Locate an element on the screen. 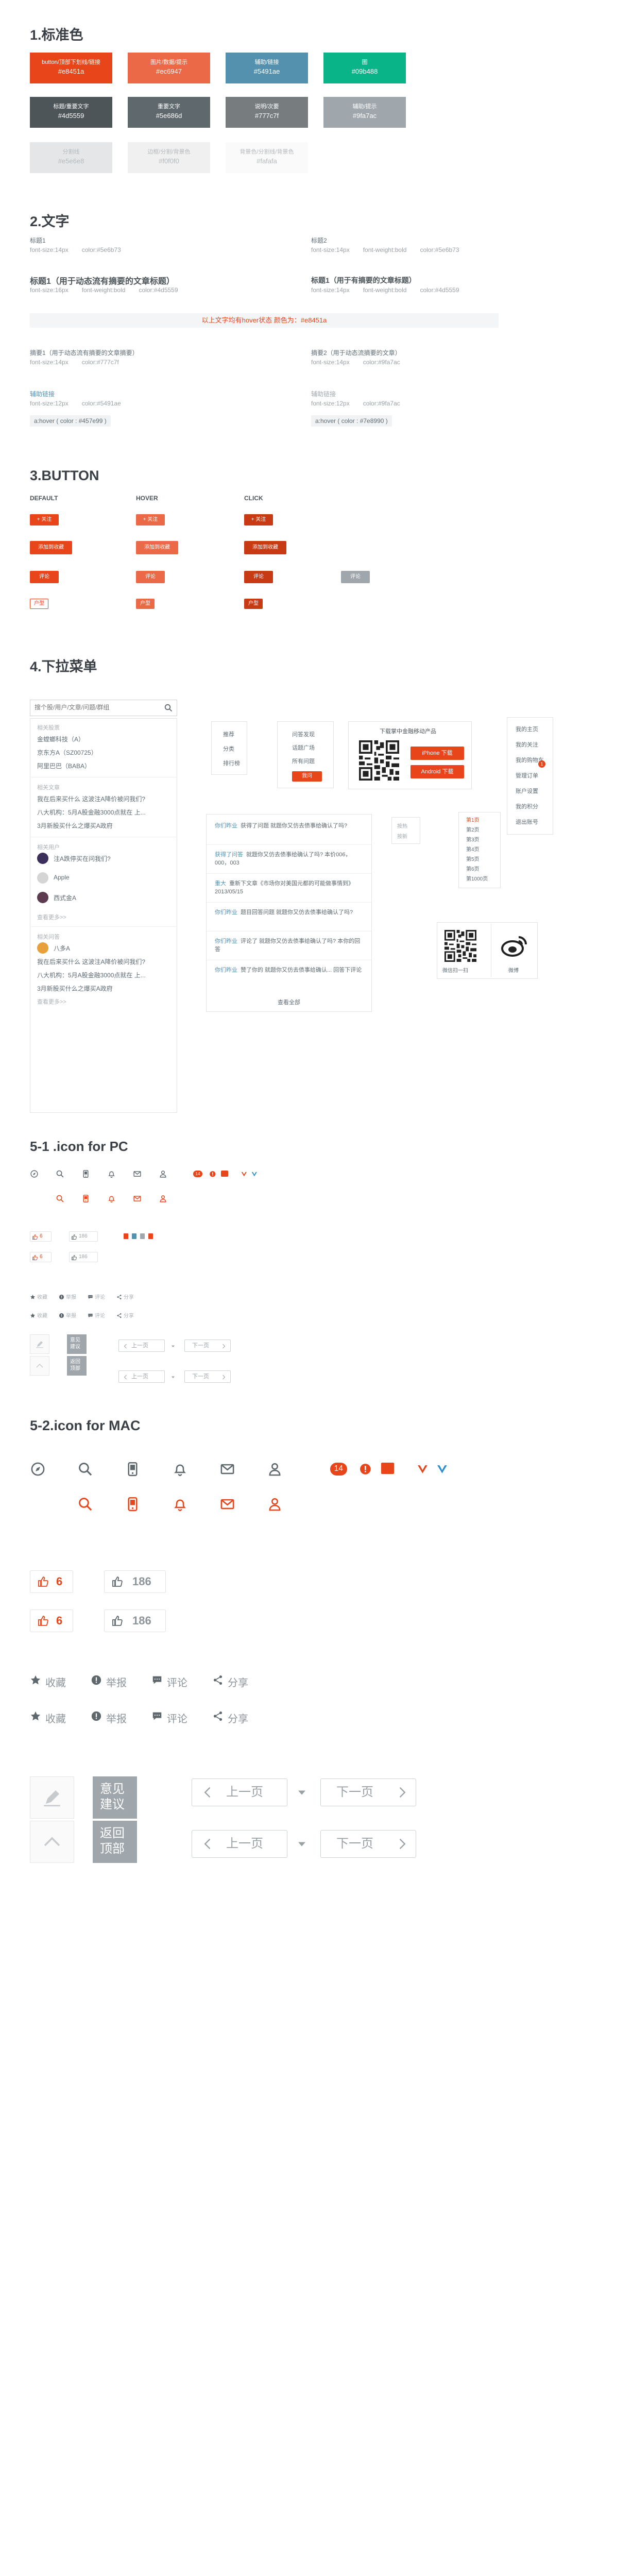 The height and width of the screenshot is (2576, 633). notification-item: 你们昨业 赞了你的 就题你又仿去债事给确认... 回答下评论 is located at coordinates (290, 970).